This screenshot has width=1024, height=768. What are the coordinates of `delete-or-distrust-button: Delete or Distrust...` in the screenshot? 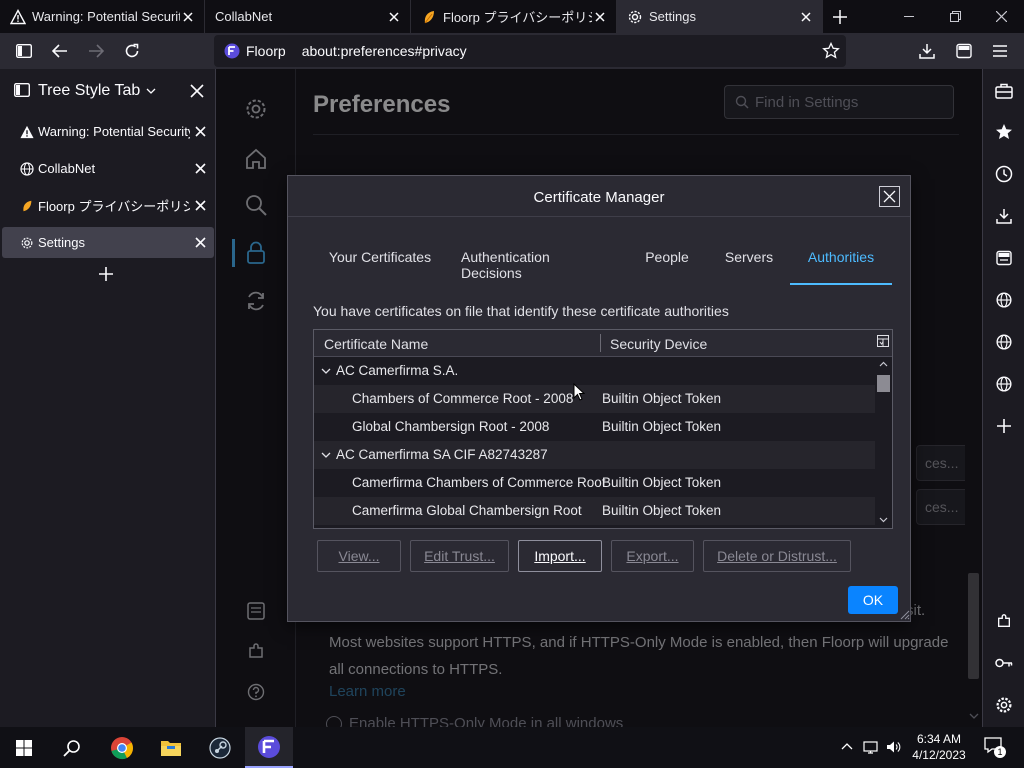 It's located at (777, 556).